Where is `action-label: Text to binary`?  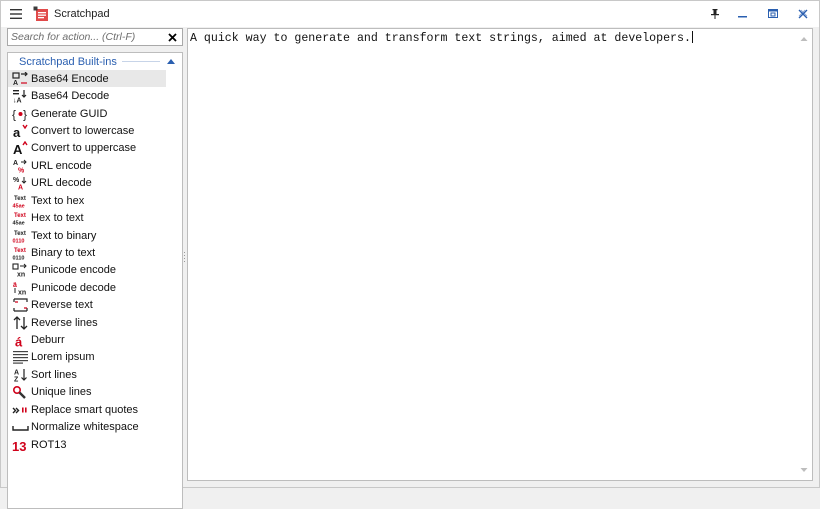
action-label: Text to binary is located at coordinates (64, 235).